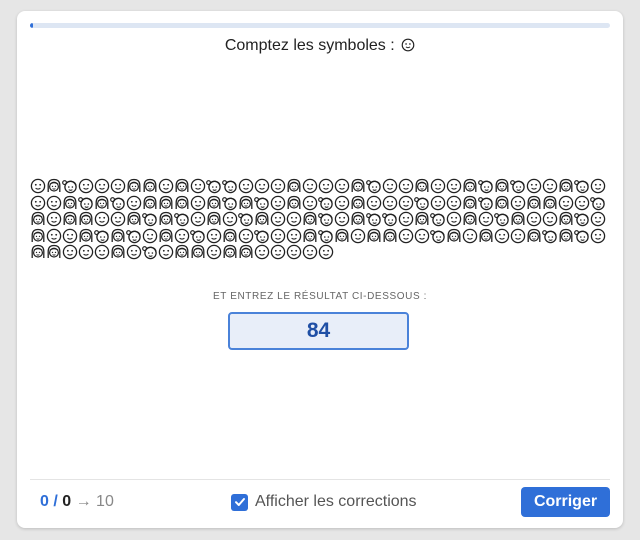 The width and height of the screenshot is (640, 540). Describe the element at coordinates (565, 502) in the screenshot. I see `submit-button: Corriger` at that location.